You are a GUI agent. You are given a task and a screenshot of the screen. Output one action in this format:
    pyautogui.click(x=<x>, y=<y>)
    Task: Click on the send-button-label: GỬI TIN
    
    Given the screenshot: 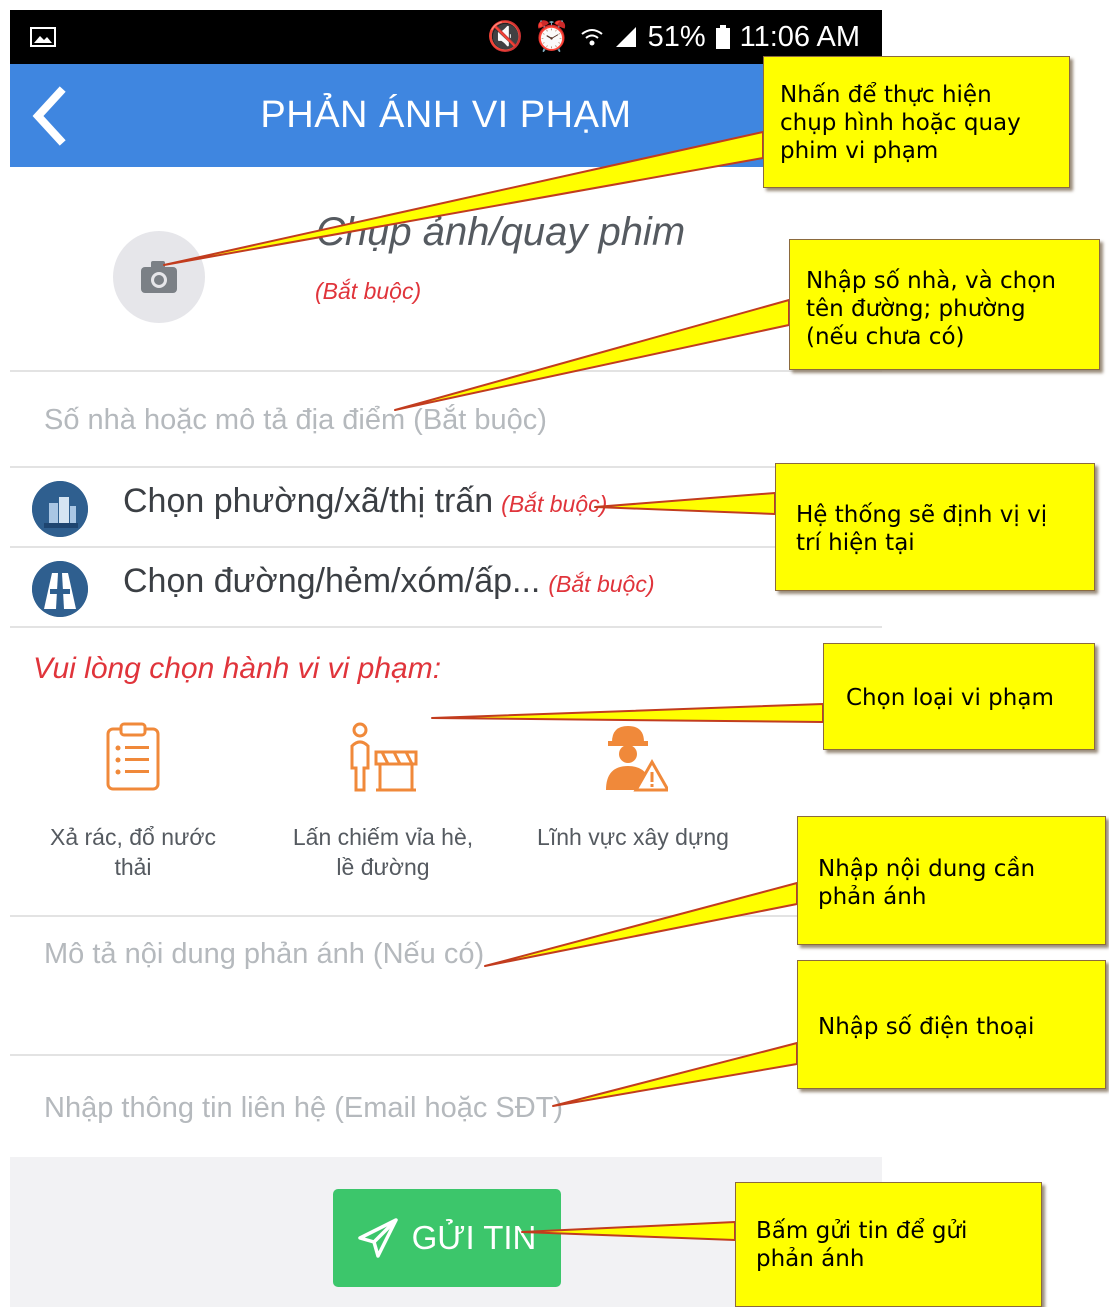 What is the action you would take?
    pyautogui.click(x=474, y=1237)
    